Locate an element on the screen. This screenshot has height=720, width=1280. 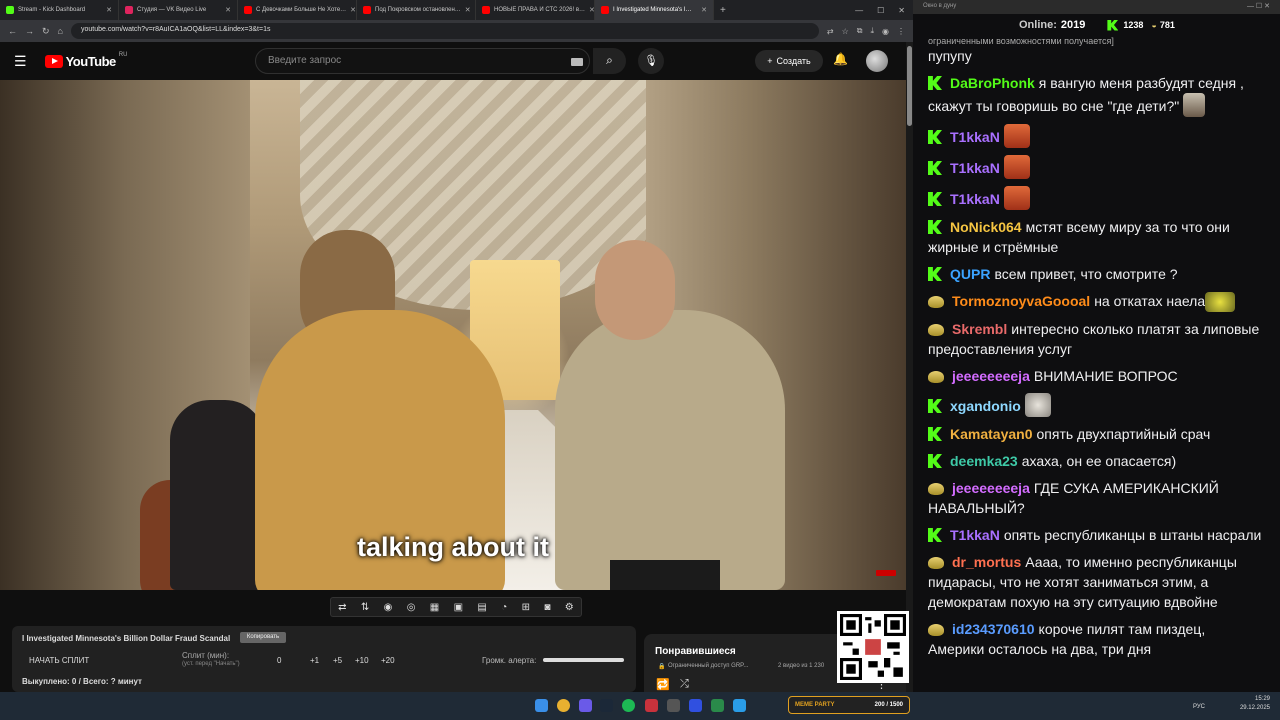
page-scrollbar is located at coordinates (909, 367).